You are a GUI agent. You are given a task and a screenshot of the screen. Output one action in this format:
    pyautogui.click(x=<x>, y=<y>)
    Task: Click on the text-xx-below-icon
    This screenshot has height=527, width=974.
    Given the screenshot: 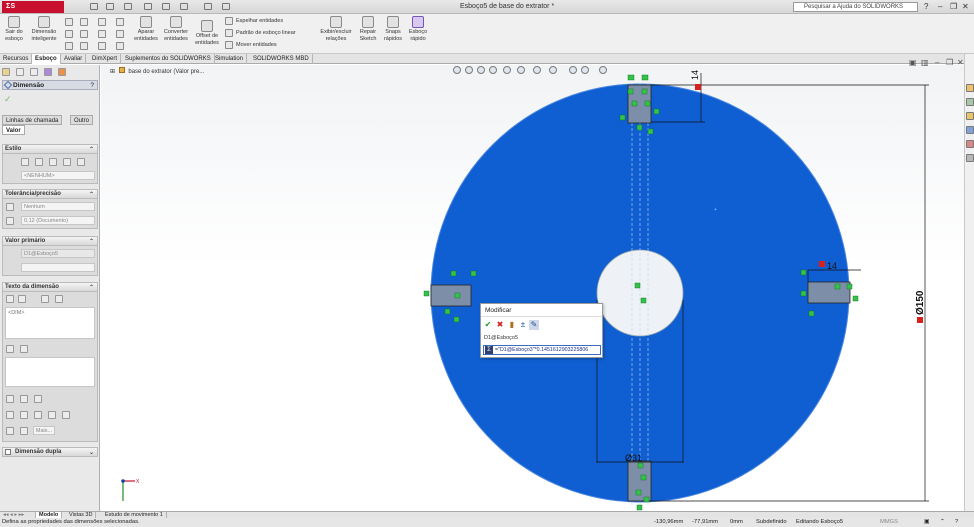 What is the action you would take?
    pyautogui.click(x=24, y=349)
    